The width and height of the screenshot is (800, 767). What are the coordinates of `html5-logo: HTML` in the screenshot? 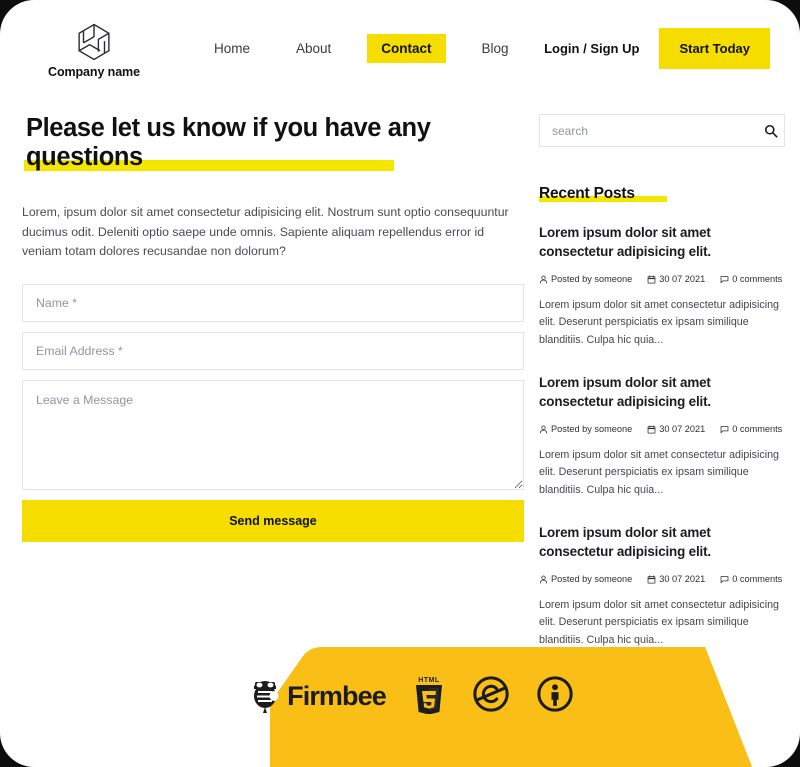 It's located at (429, 696).